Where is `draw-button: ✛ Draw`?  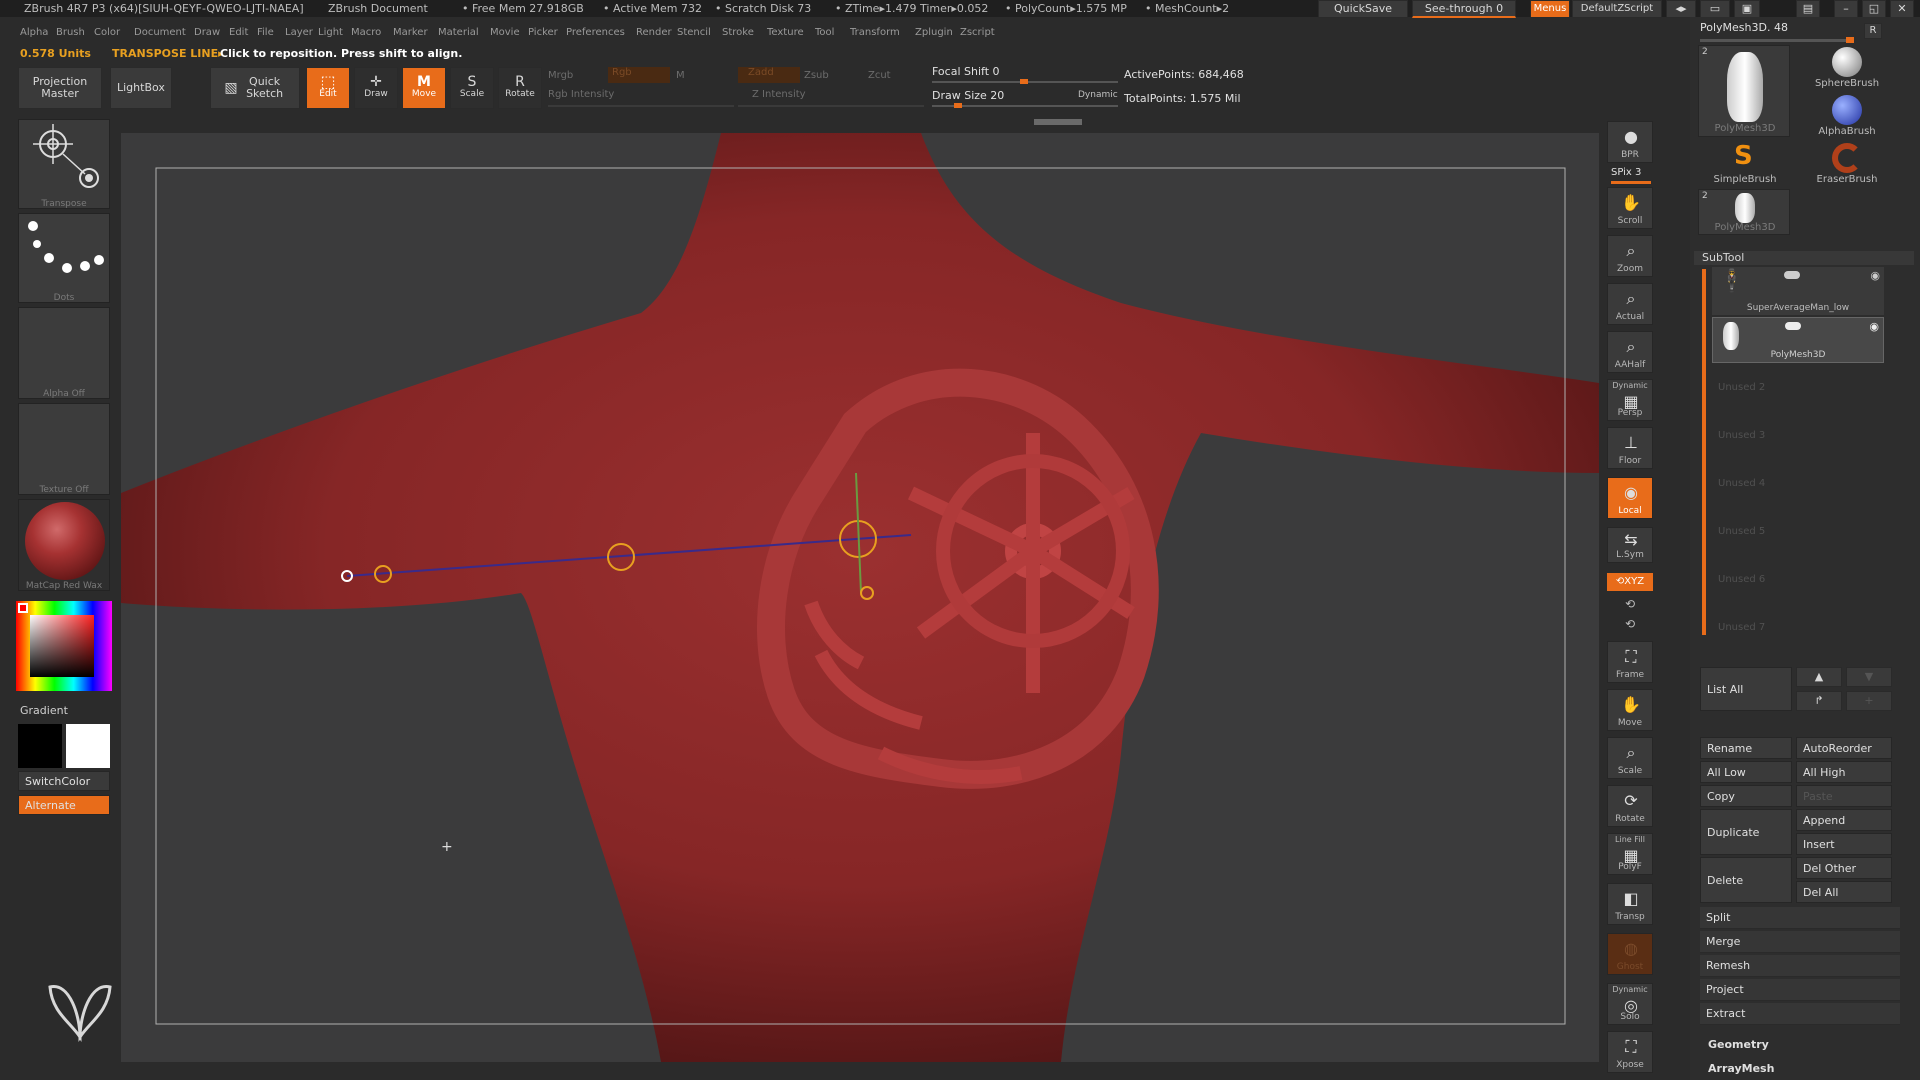 draw-button: ✛ Draw is located at coordinates (376, 88).